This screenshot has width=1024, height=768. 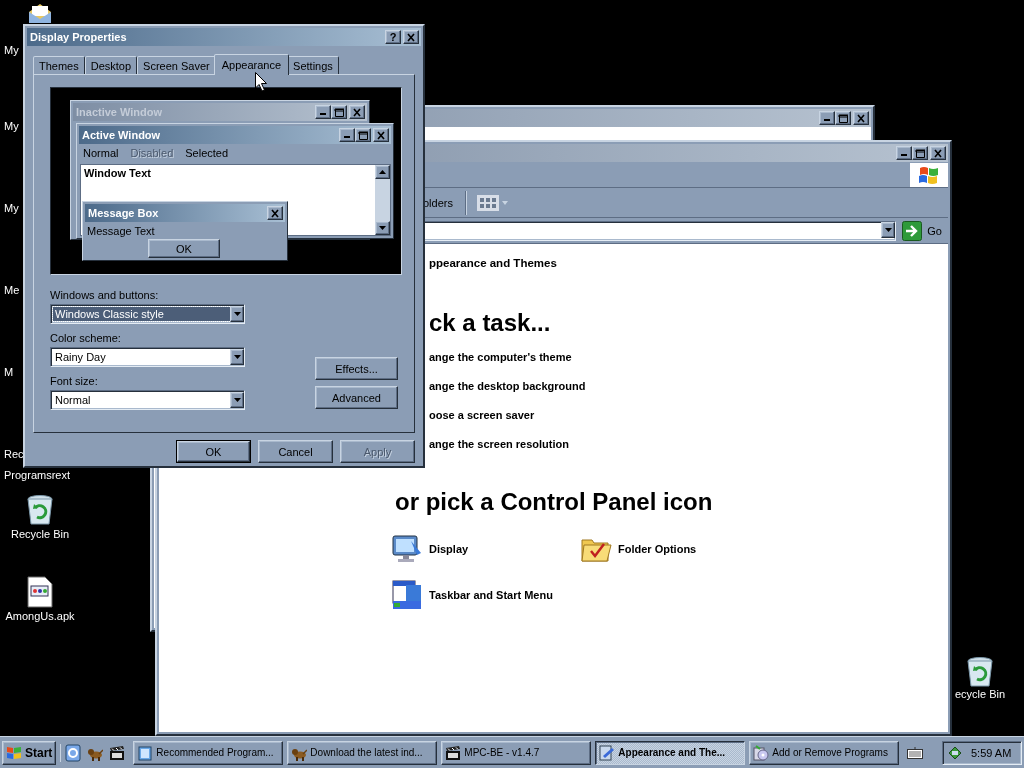 What do you see at coordinates (207, 153) in the screenshot?
I see `menu-item: Selected` at bounding box center [207, 153].